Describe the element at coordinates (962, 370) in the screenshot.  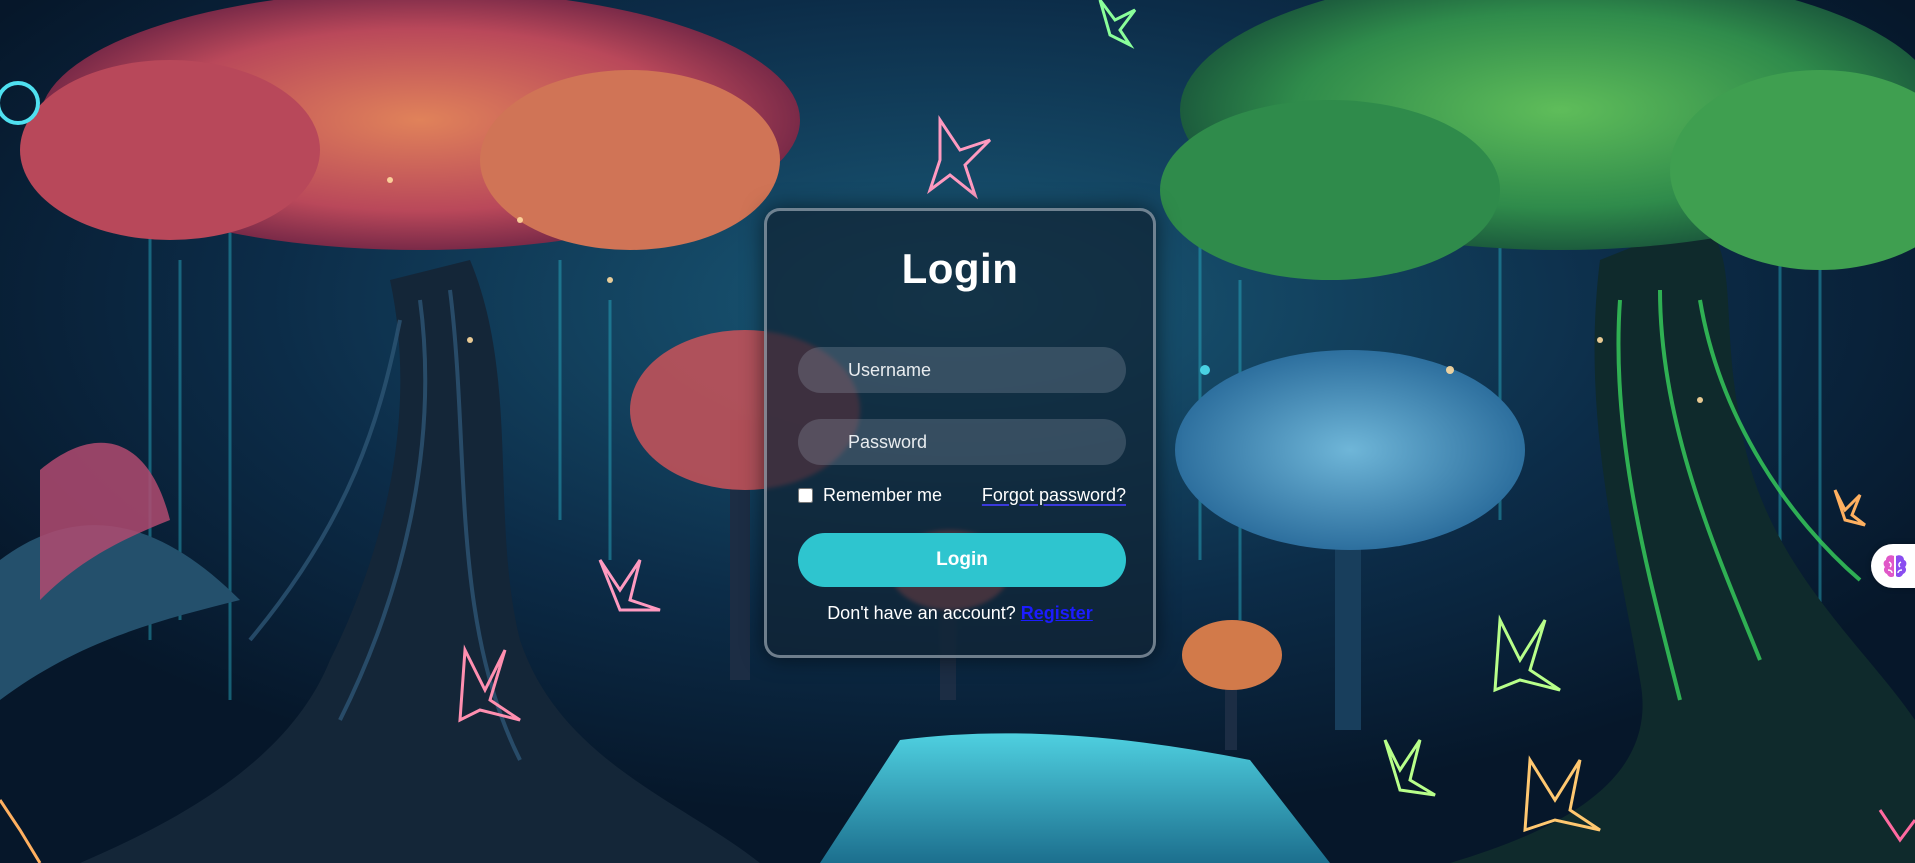
I see `username-input` at that location.